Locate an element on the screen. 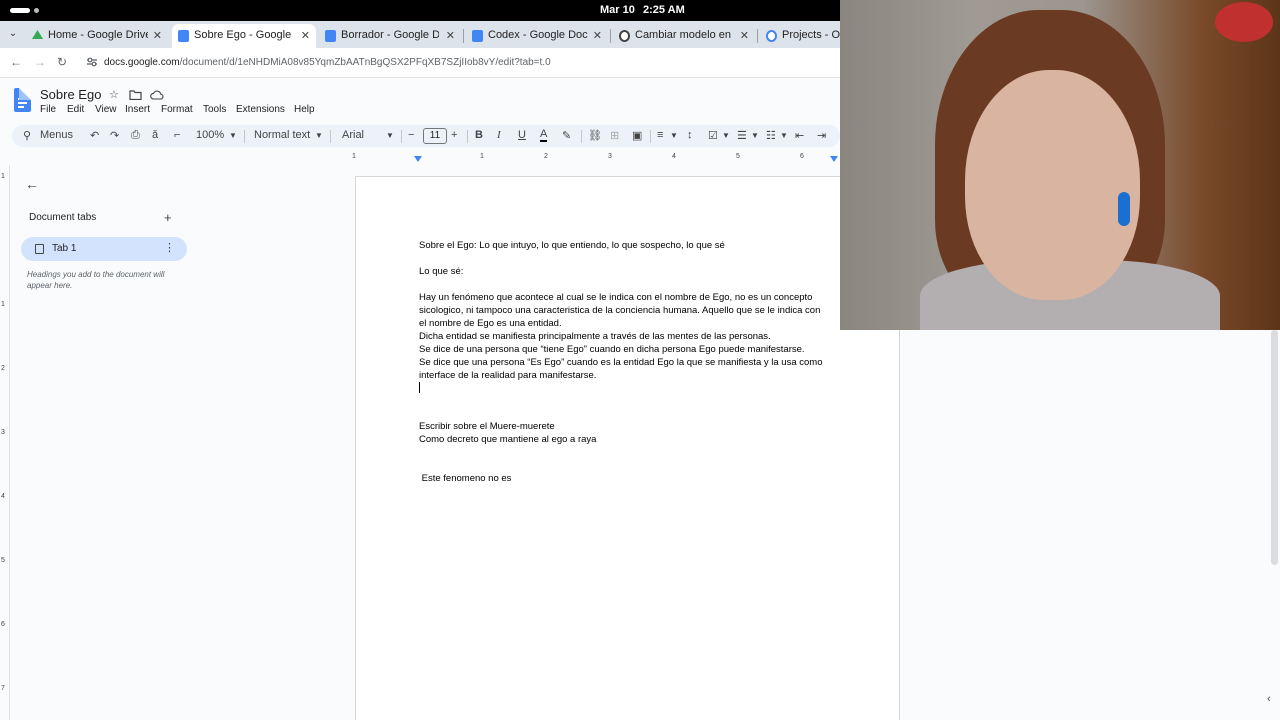 The height and width of the screenshot is (720, 1280). tab-document-icon is located at coordinates (39, 249).